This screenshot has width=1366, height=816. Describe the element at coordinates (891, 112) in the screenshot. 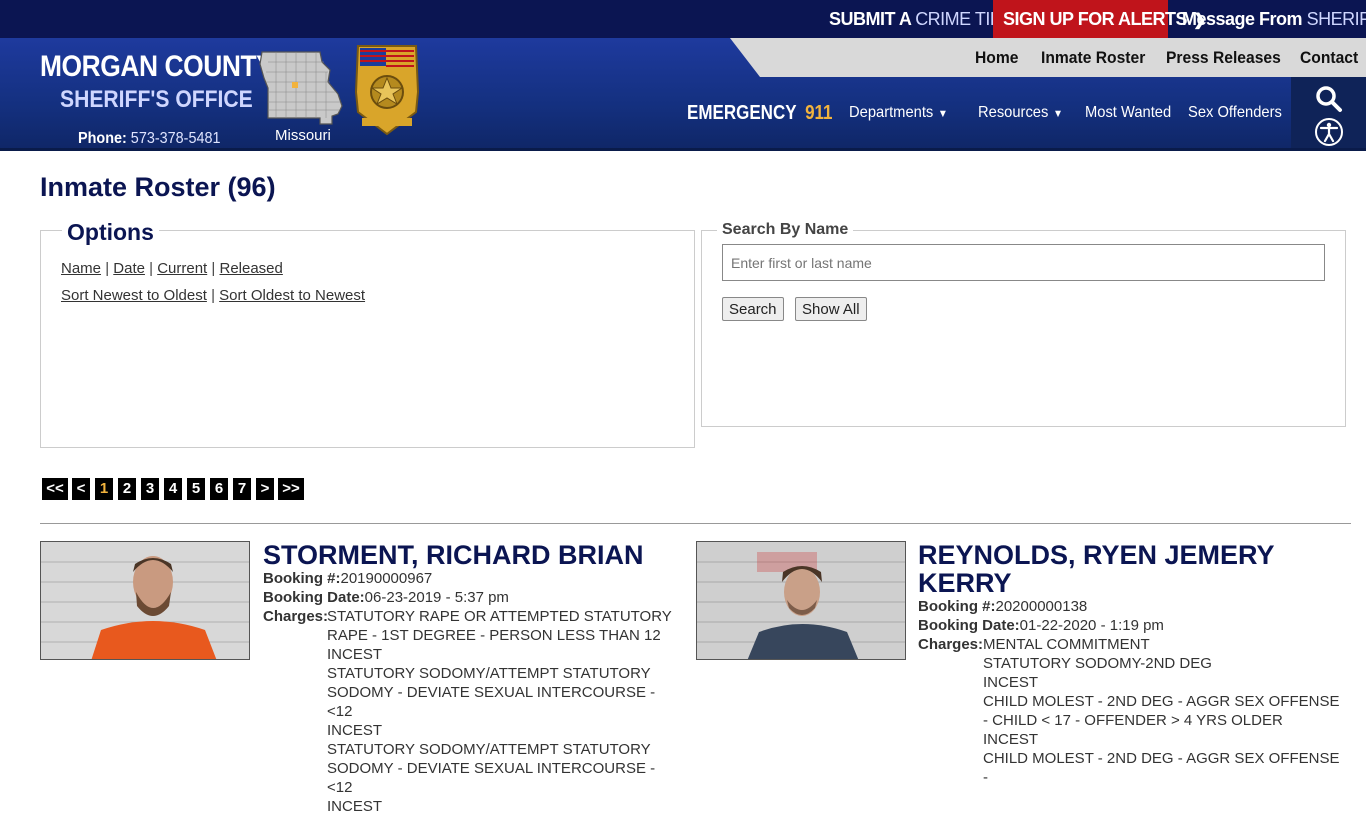

I see `nav-departments-label: Departments` at that location.